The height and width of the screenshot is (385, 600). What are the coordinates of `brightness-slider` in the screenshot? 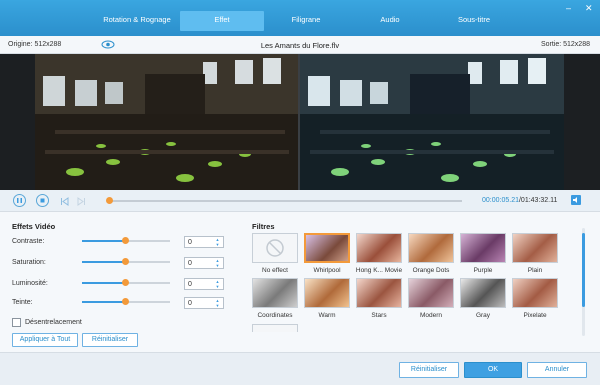 It's located at (126, 282).